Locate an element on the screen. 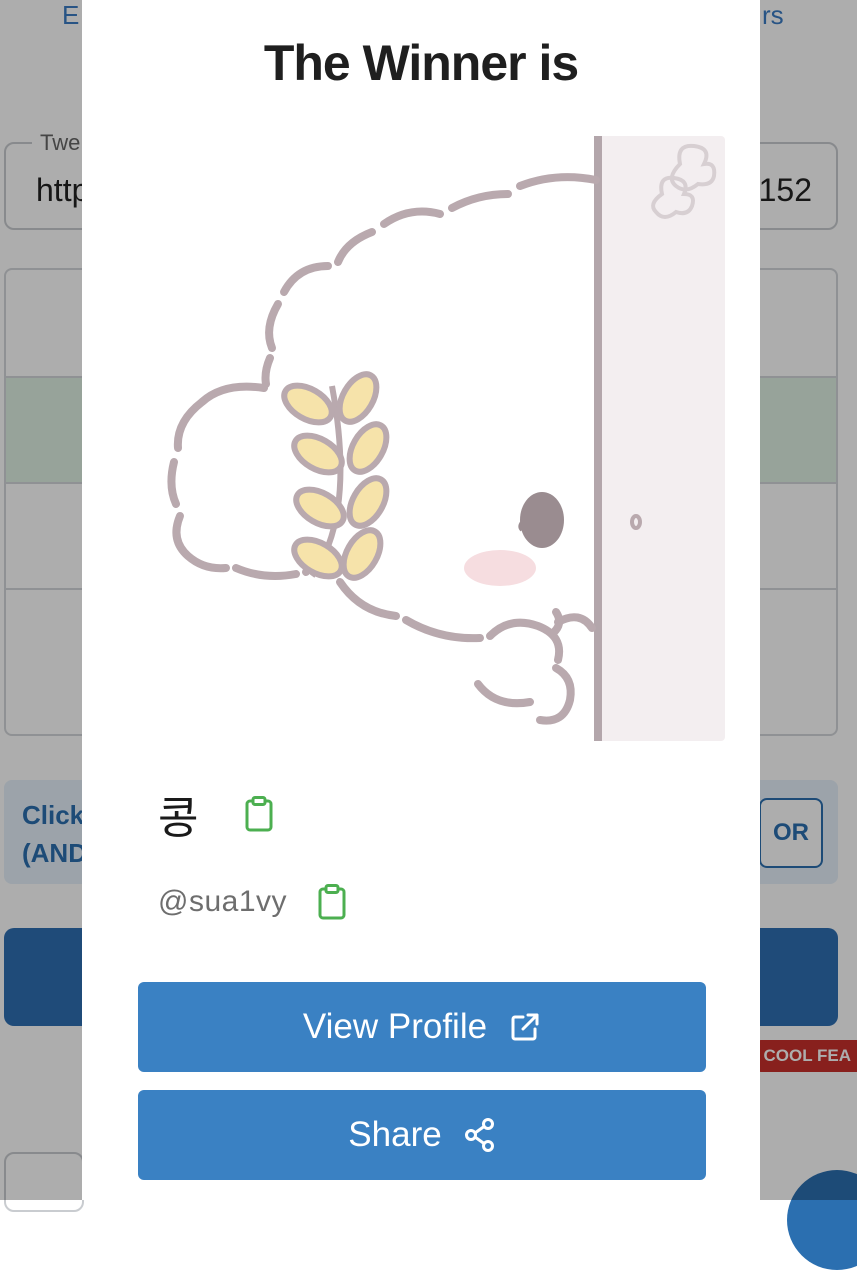 This screenshot has height=1270, width=857. share-icon is located at coordinates (480, 1135).